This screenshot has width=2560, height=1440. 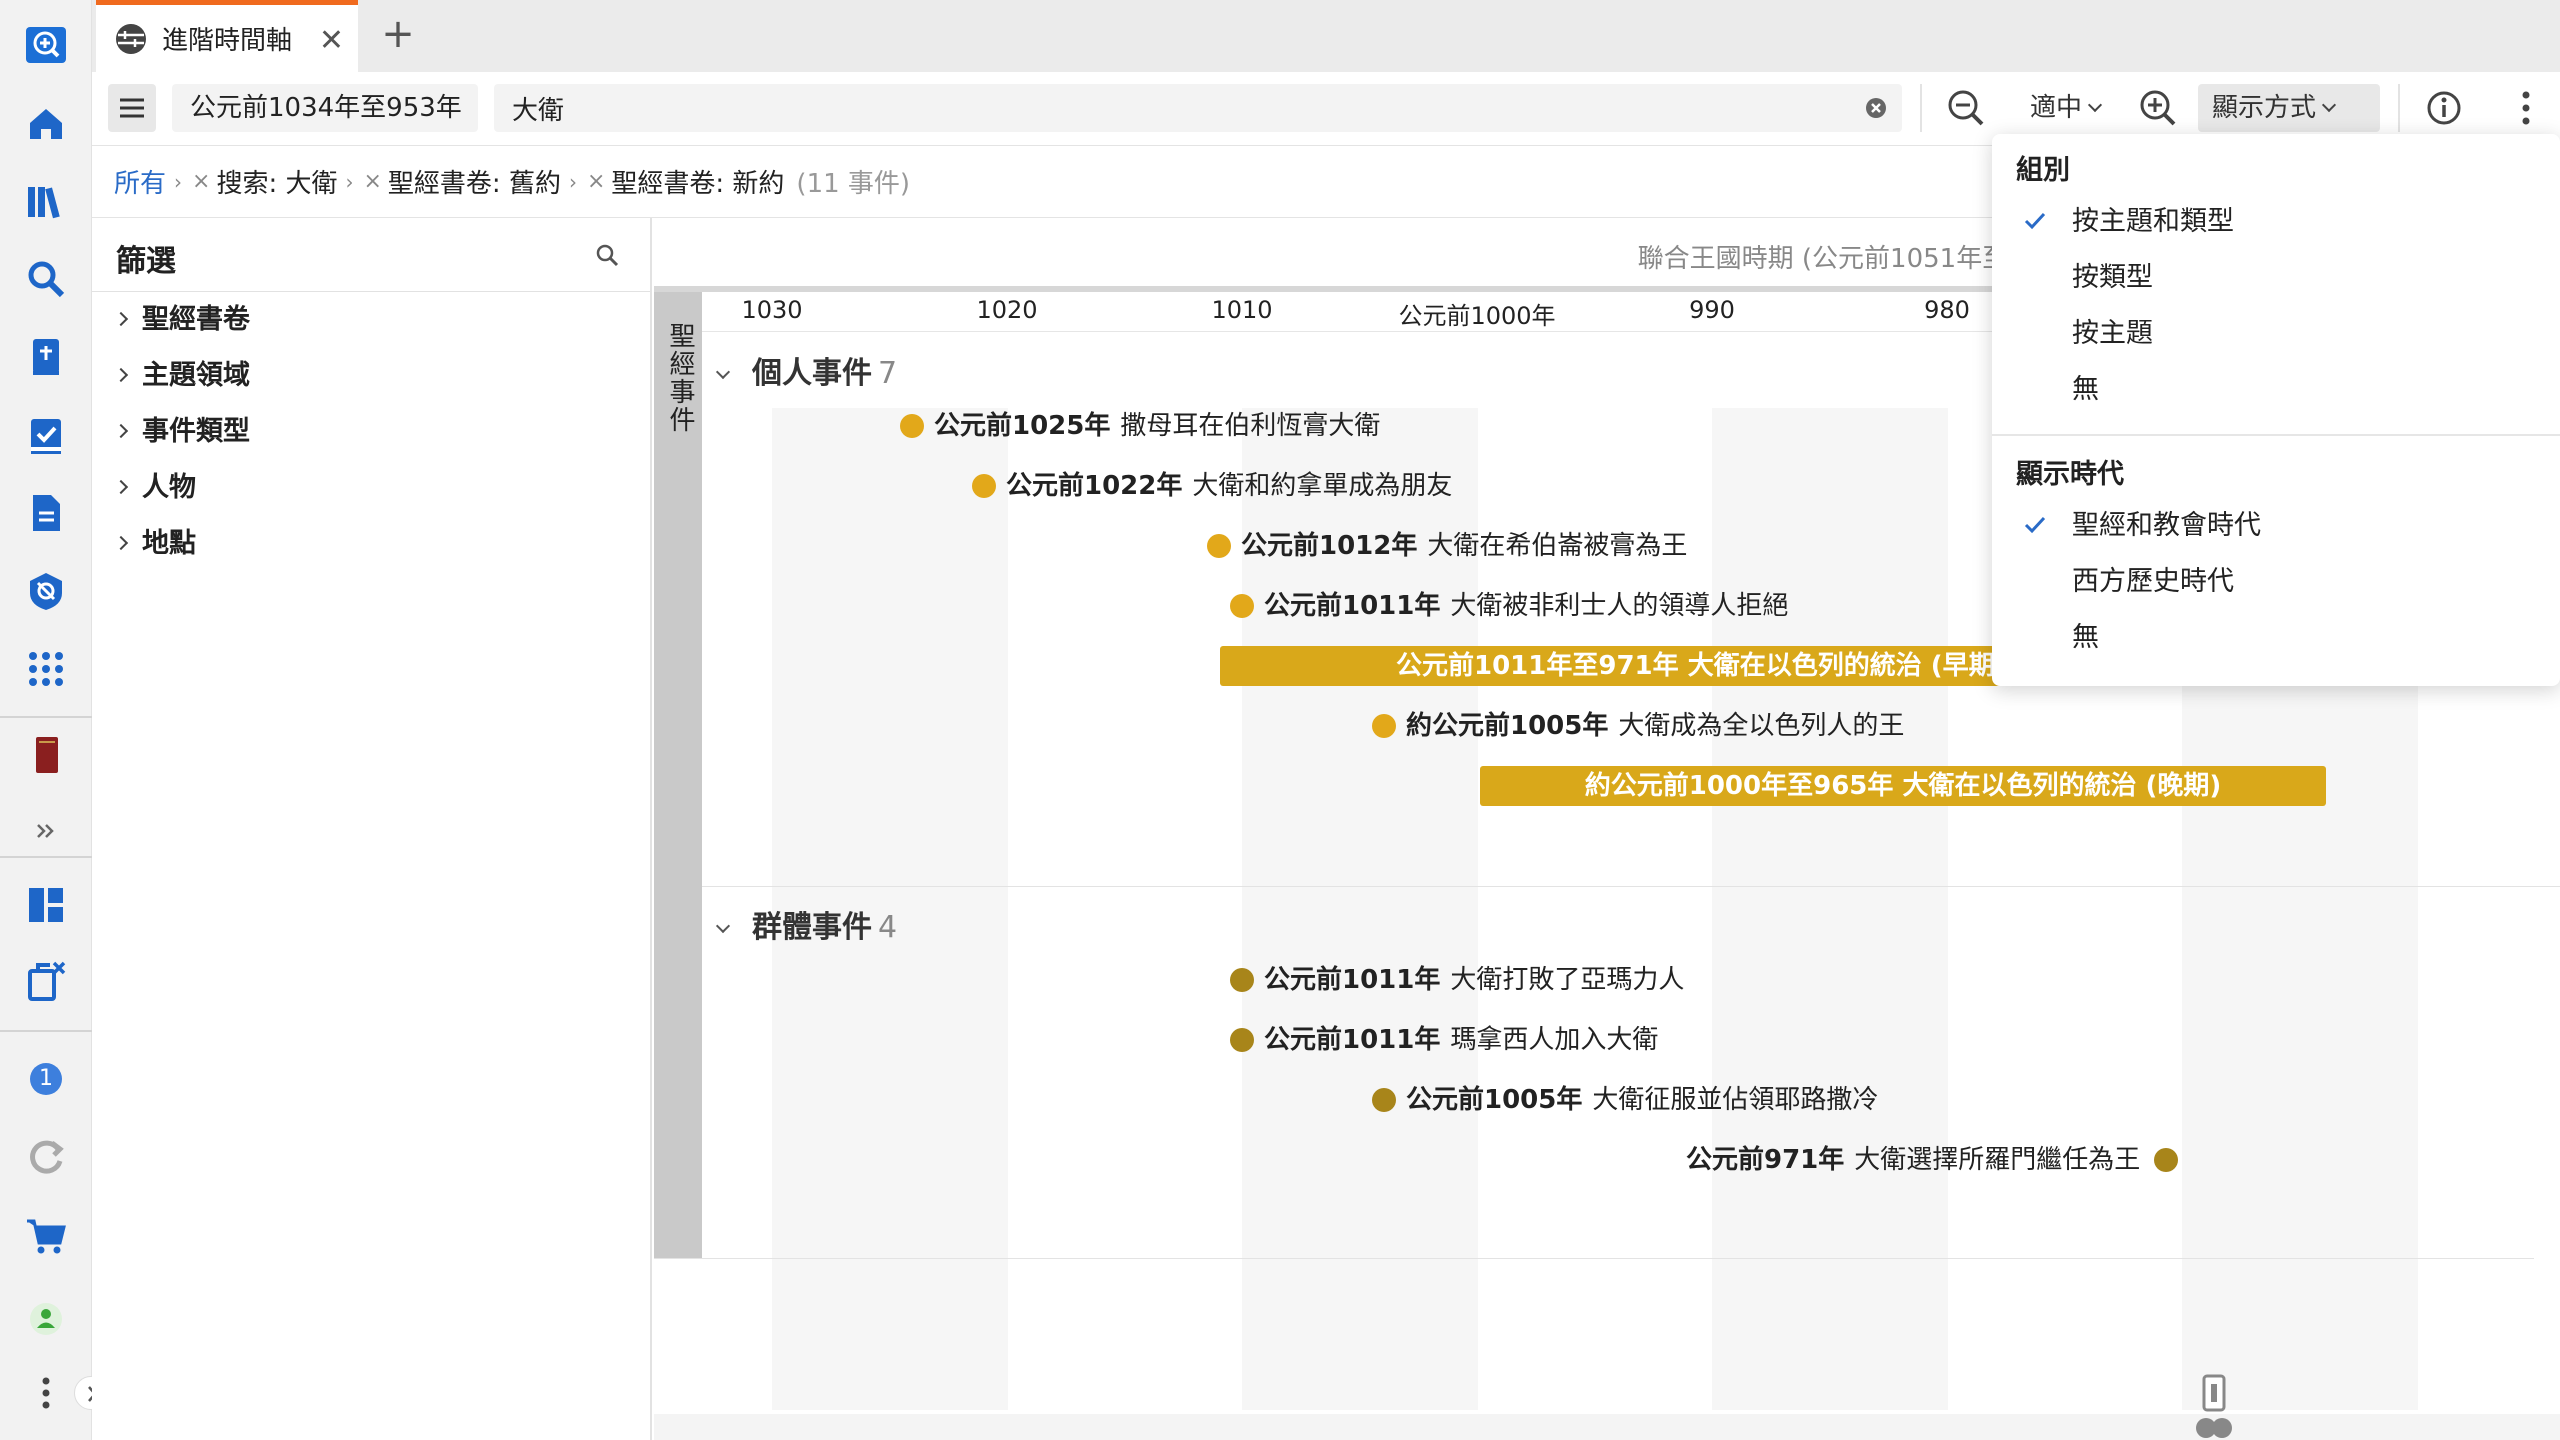 What do you see at coordinates (46, 357) in the screenshot?
I see `bible-add-icon` at bounding box center [46, 357].